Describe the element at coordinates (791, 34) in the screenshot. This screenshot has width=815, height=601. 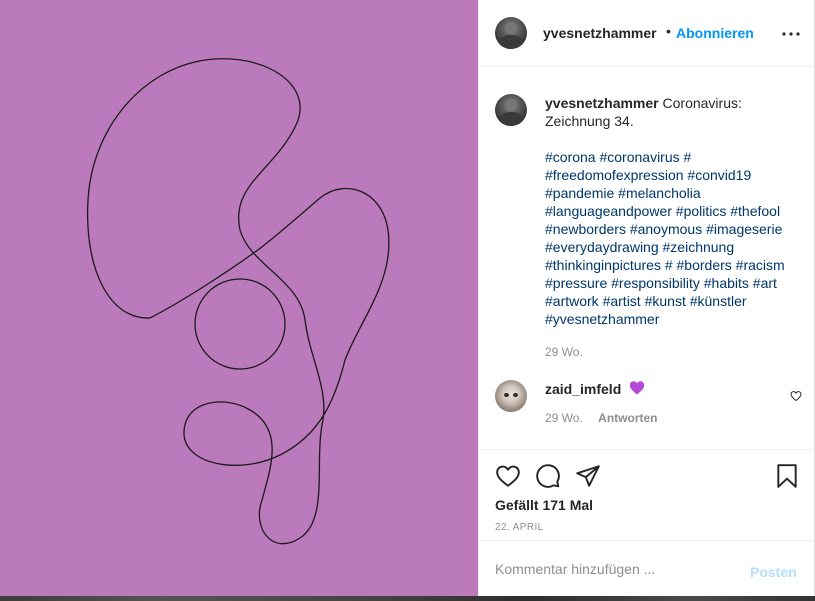
I see `more-horizontal-icon` at that location.